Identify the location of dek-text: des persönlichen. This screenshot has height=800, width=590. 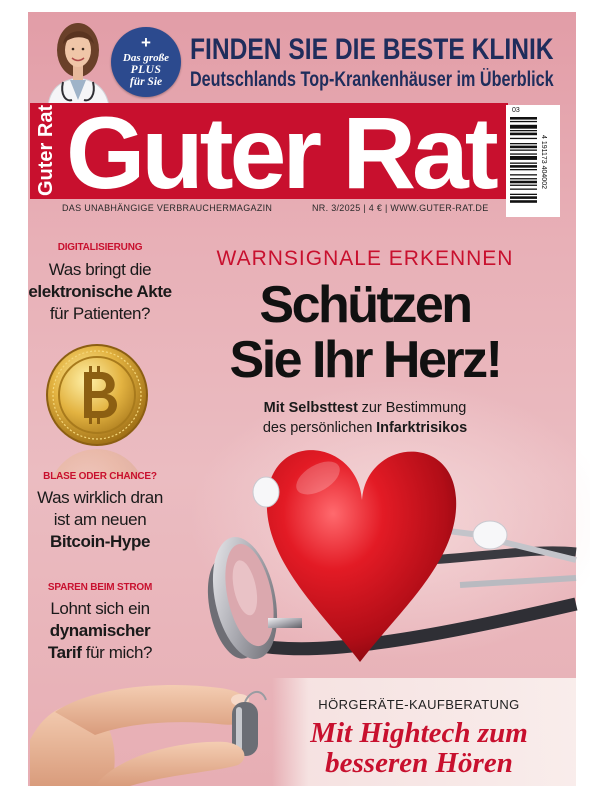
(317, 428).